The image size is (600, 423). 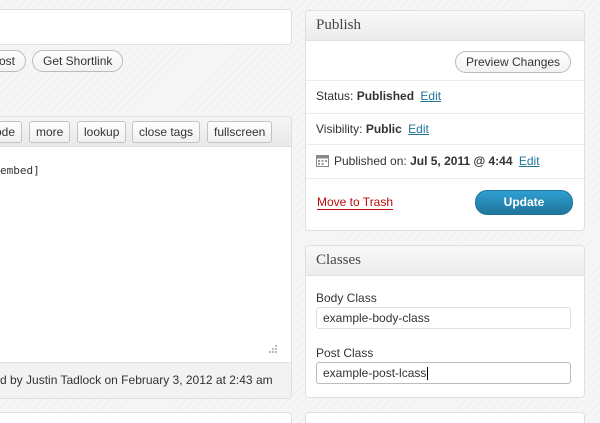 What do you see at coordinates (339, 129) in the screenshot?
I see `visibility-label: Visibility:` at bounding box center [339, 129].